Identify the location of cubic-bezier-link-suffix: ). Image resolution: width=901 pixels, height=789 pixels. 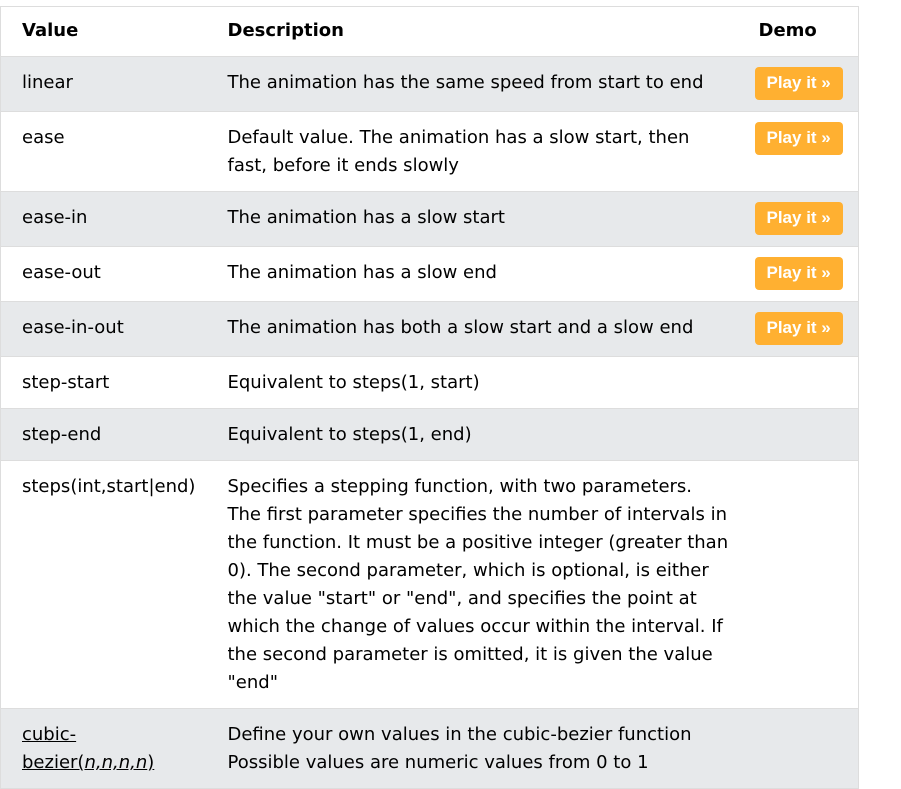
(151, 762).